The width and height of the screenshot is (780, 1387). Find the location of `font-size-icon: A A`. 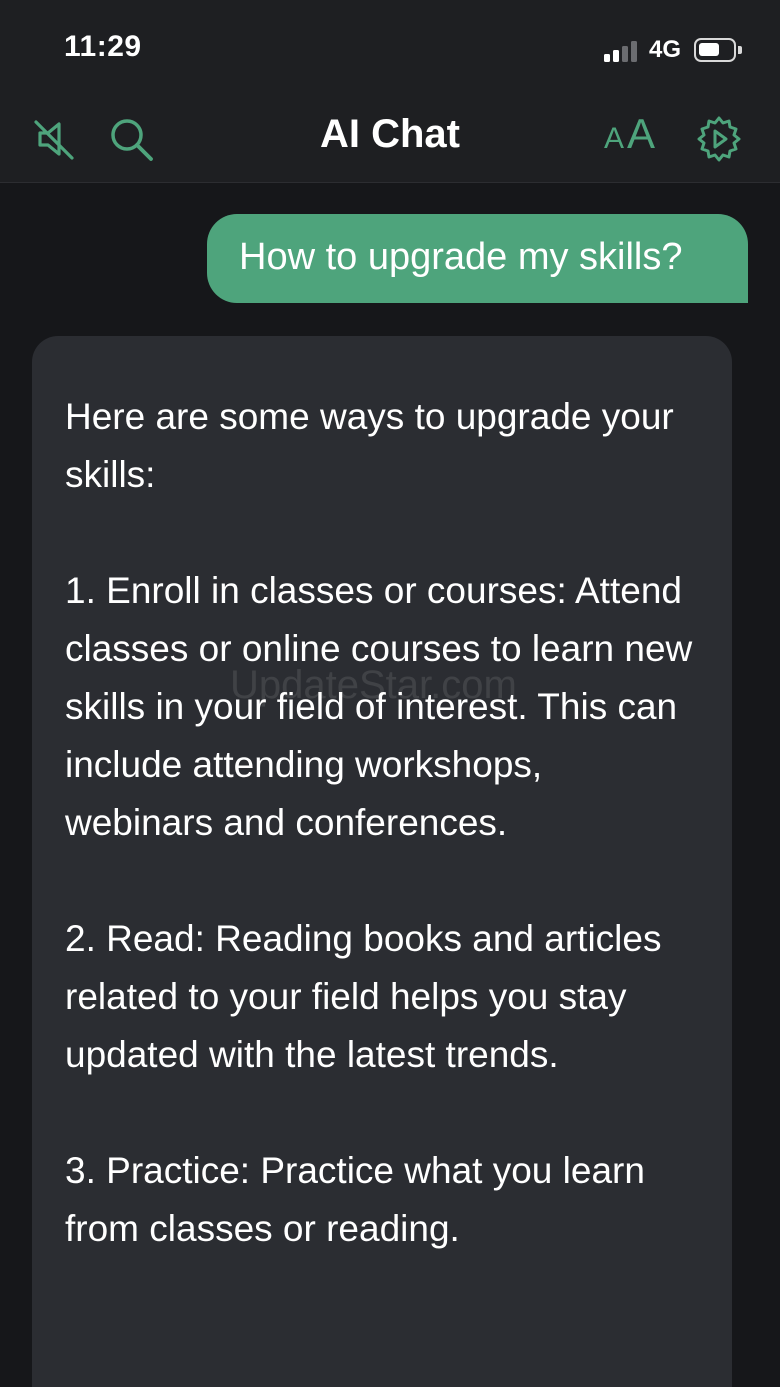

font-size-icon: A A is located at coordinates (630, 135).